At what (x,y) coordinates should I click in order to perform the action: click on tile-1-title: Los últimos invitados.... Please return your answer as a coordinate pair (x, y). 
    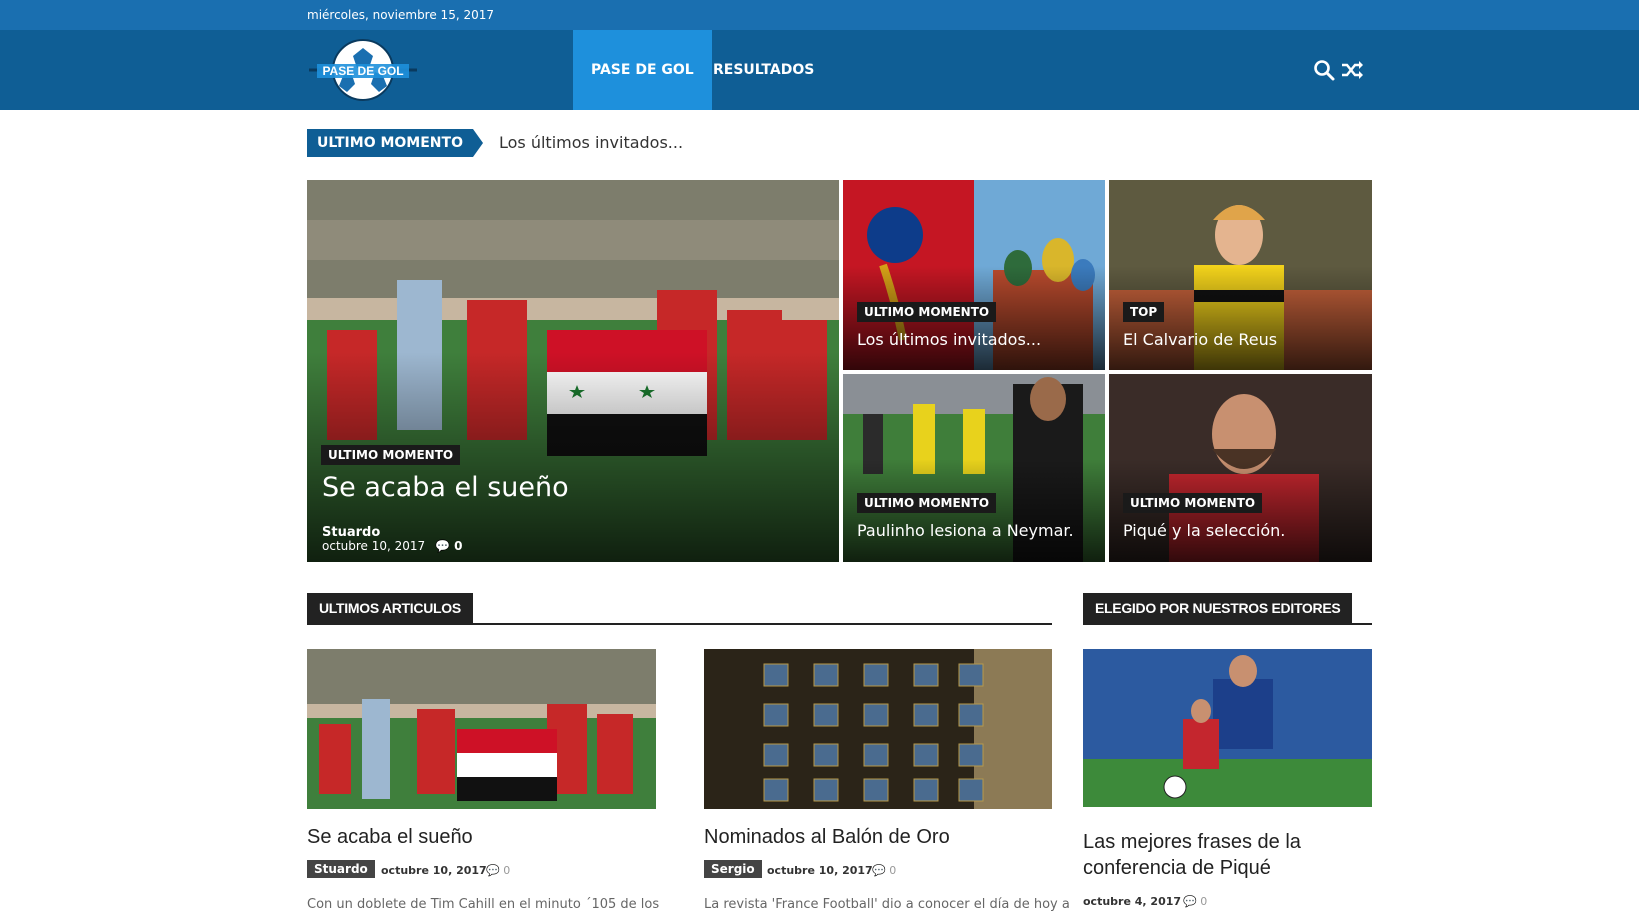
    Looking at the image, I should click on (949, 339).